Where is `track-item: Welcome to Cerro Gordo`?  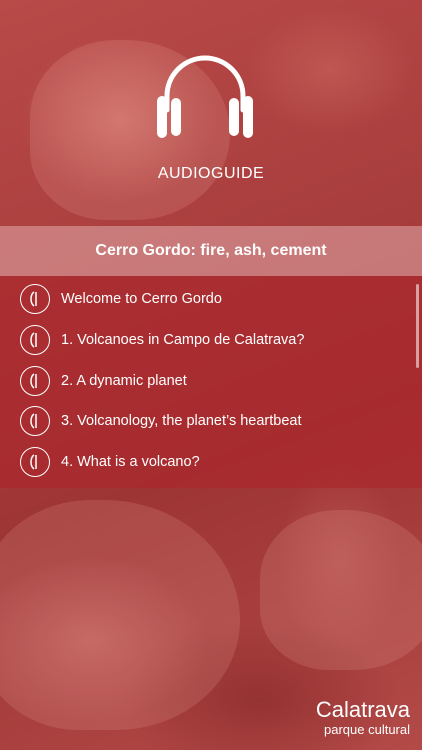 track-item: Welcome to Cerro Gordo is located at coordinates (207, 299).